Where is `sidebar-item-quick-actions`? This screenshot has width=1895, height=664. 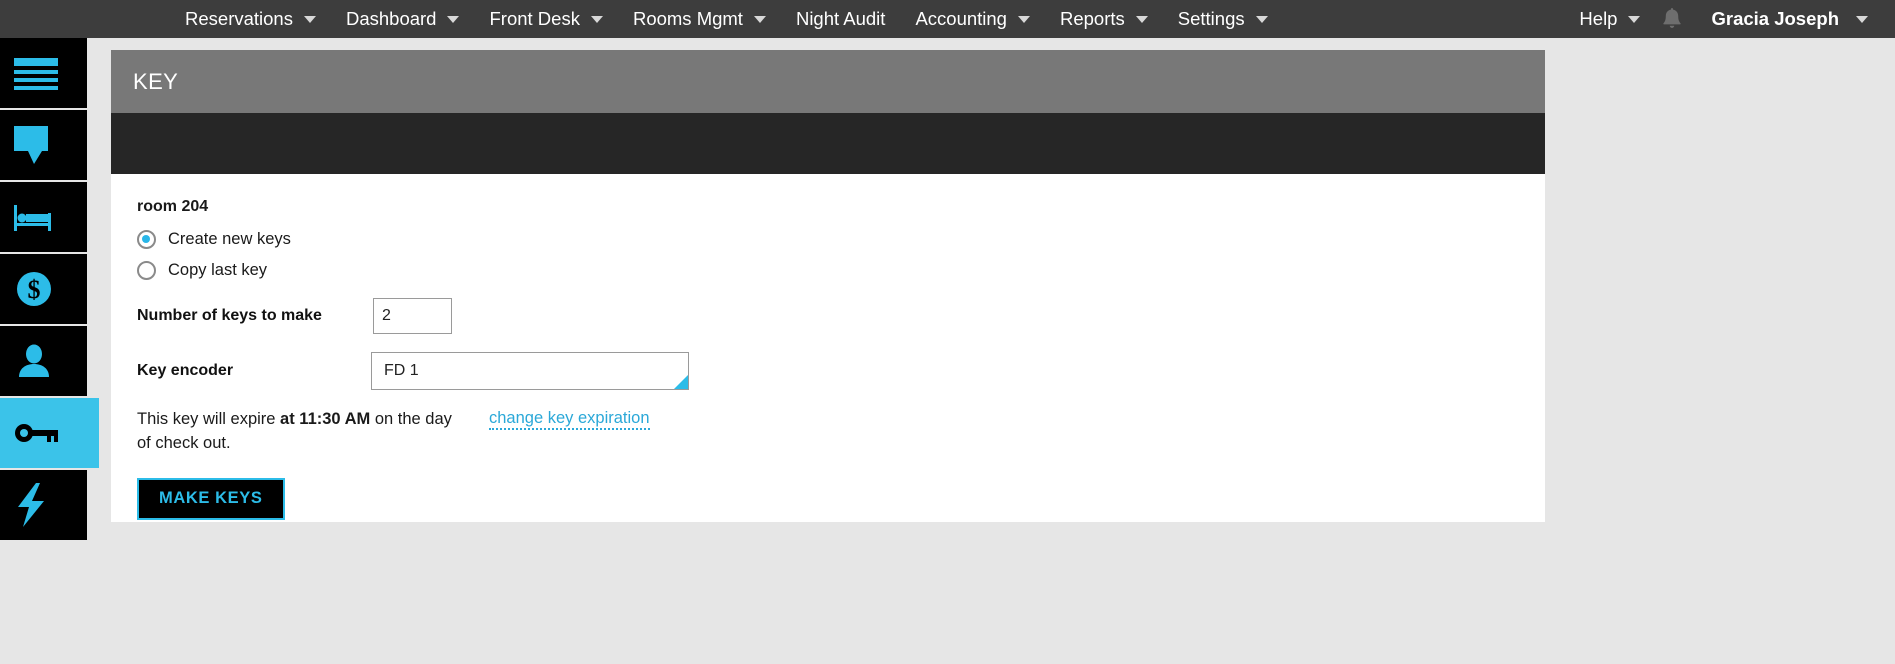 sidebar-item-quick-actions is located at coordinates (43, 506).